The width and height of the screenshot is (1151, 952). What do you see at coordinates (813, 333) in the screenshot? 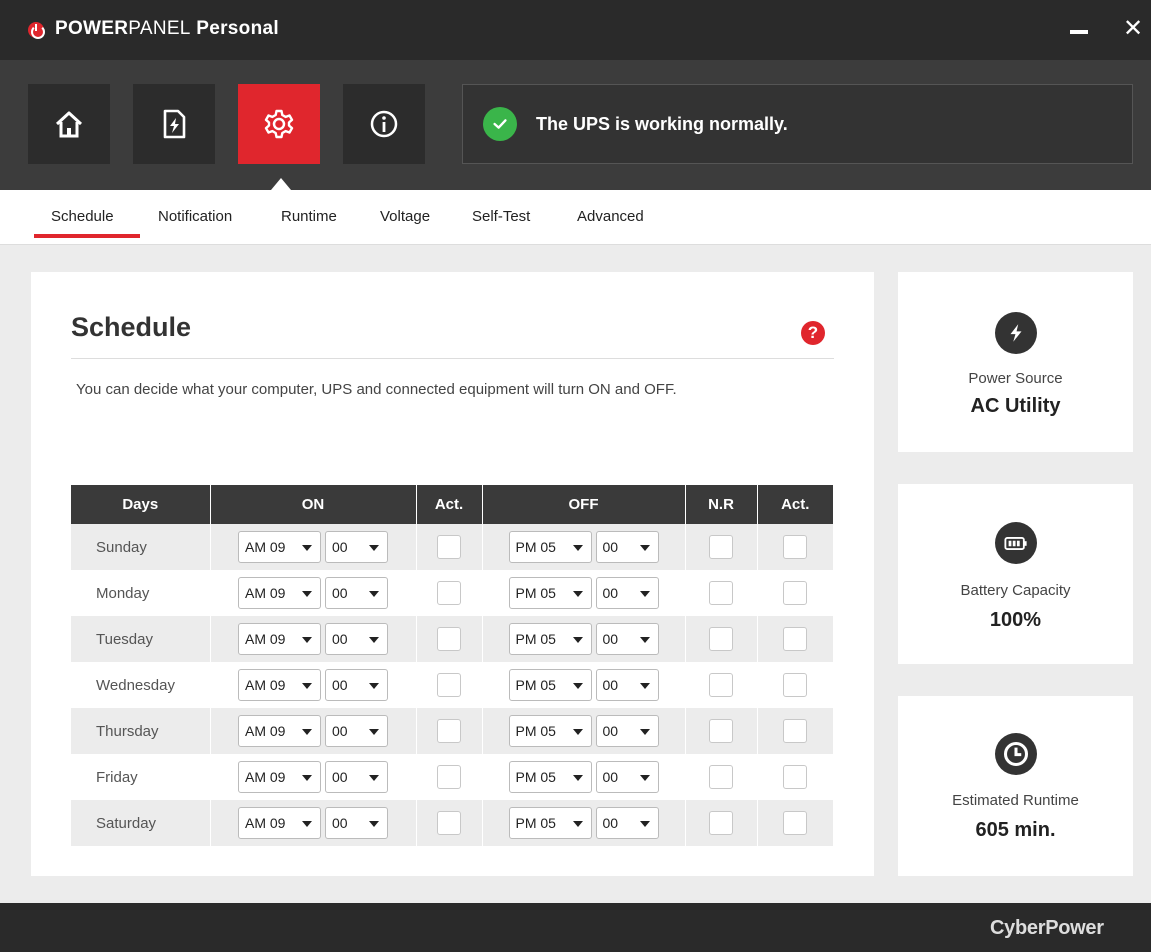
I see `help-icon: ?` at bounding box center [813, 333].